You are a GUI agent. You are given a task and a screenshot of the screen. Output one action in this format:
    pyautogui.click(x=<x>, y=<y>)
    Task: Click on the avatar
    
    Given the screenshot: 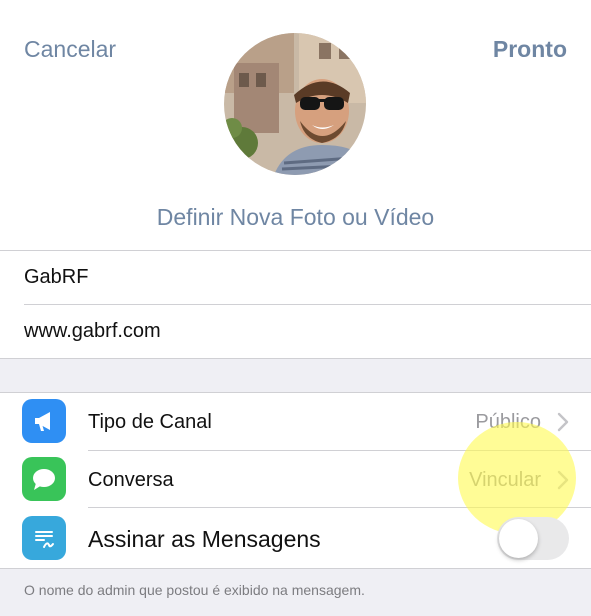 What is the action you would take?
    pyautogui.click(x=295, y=104)
    